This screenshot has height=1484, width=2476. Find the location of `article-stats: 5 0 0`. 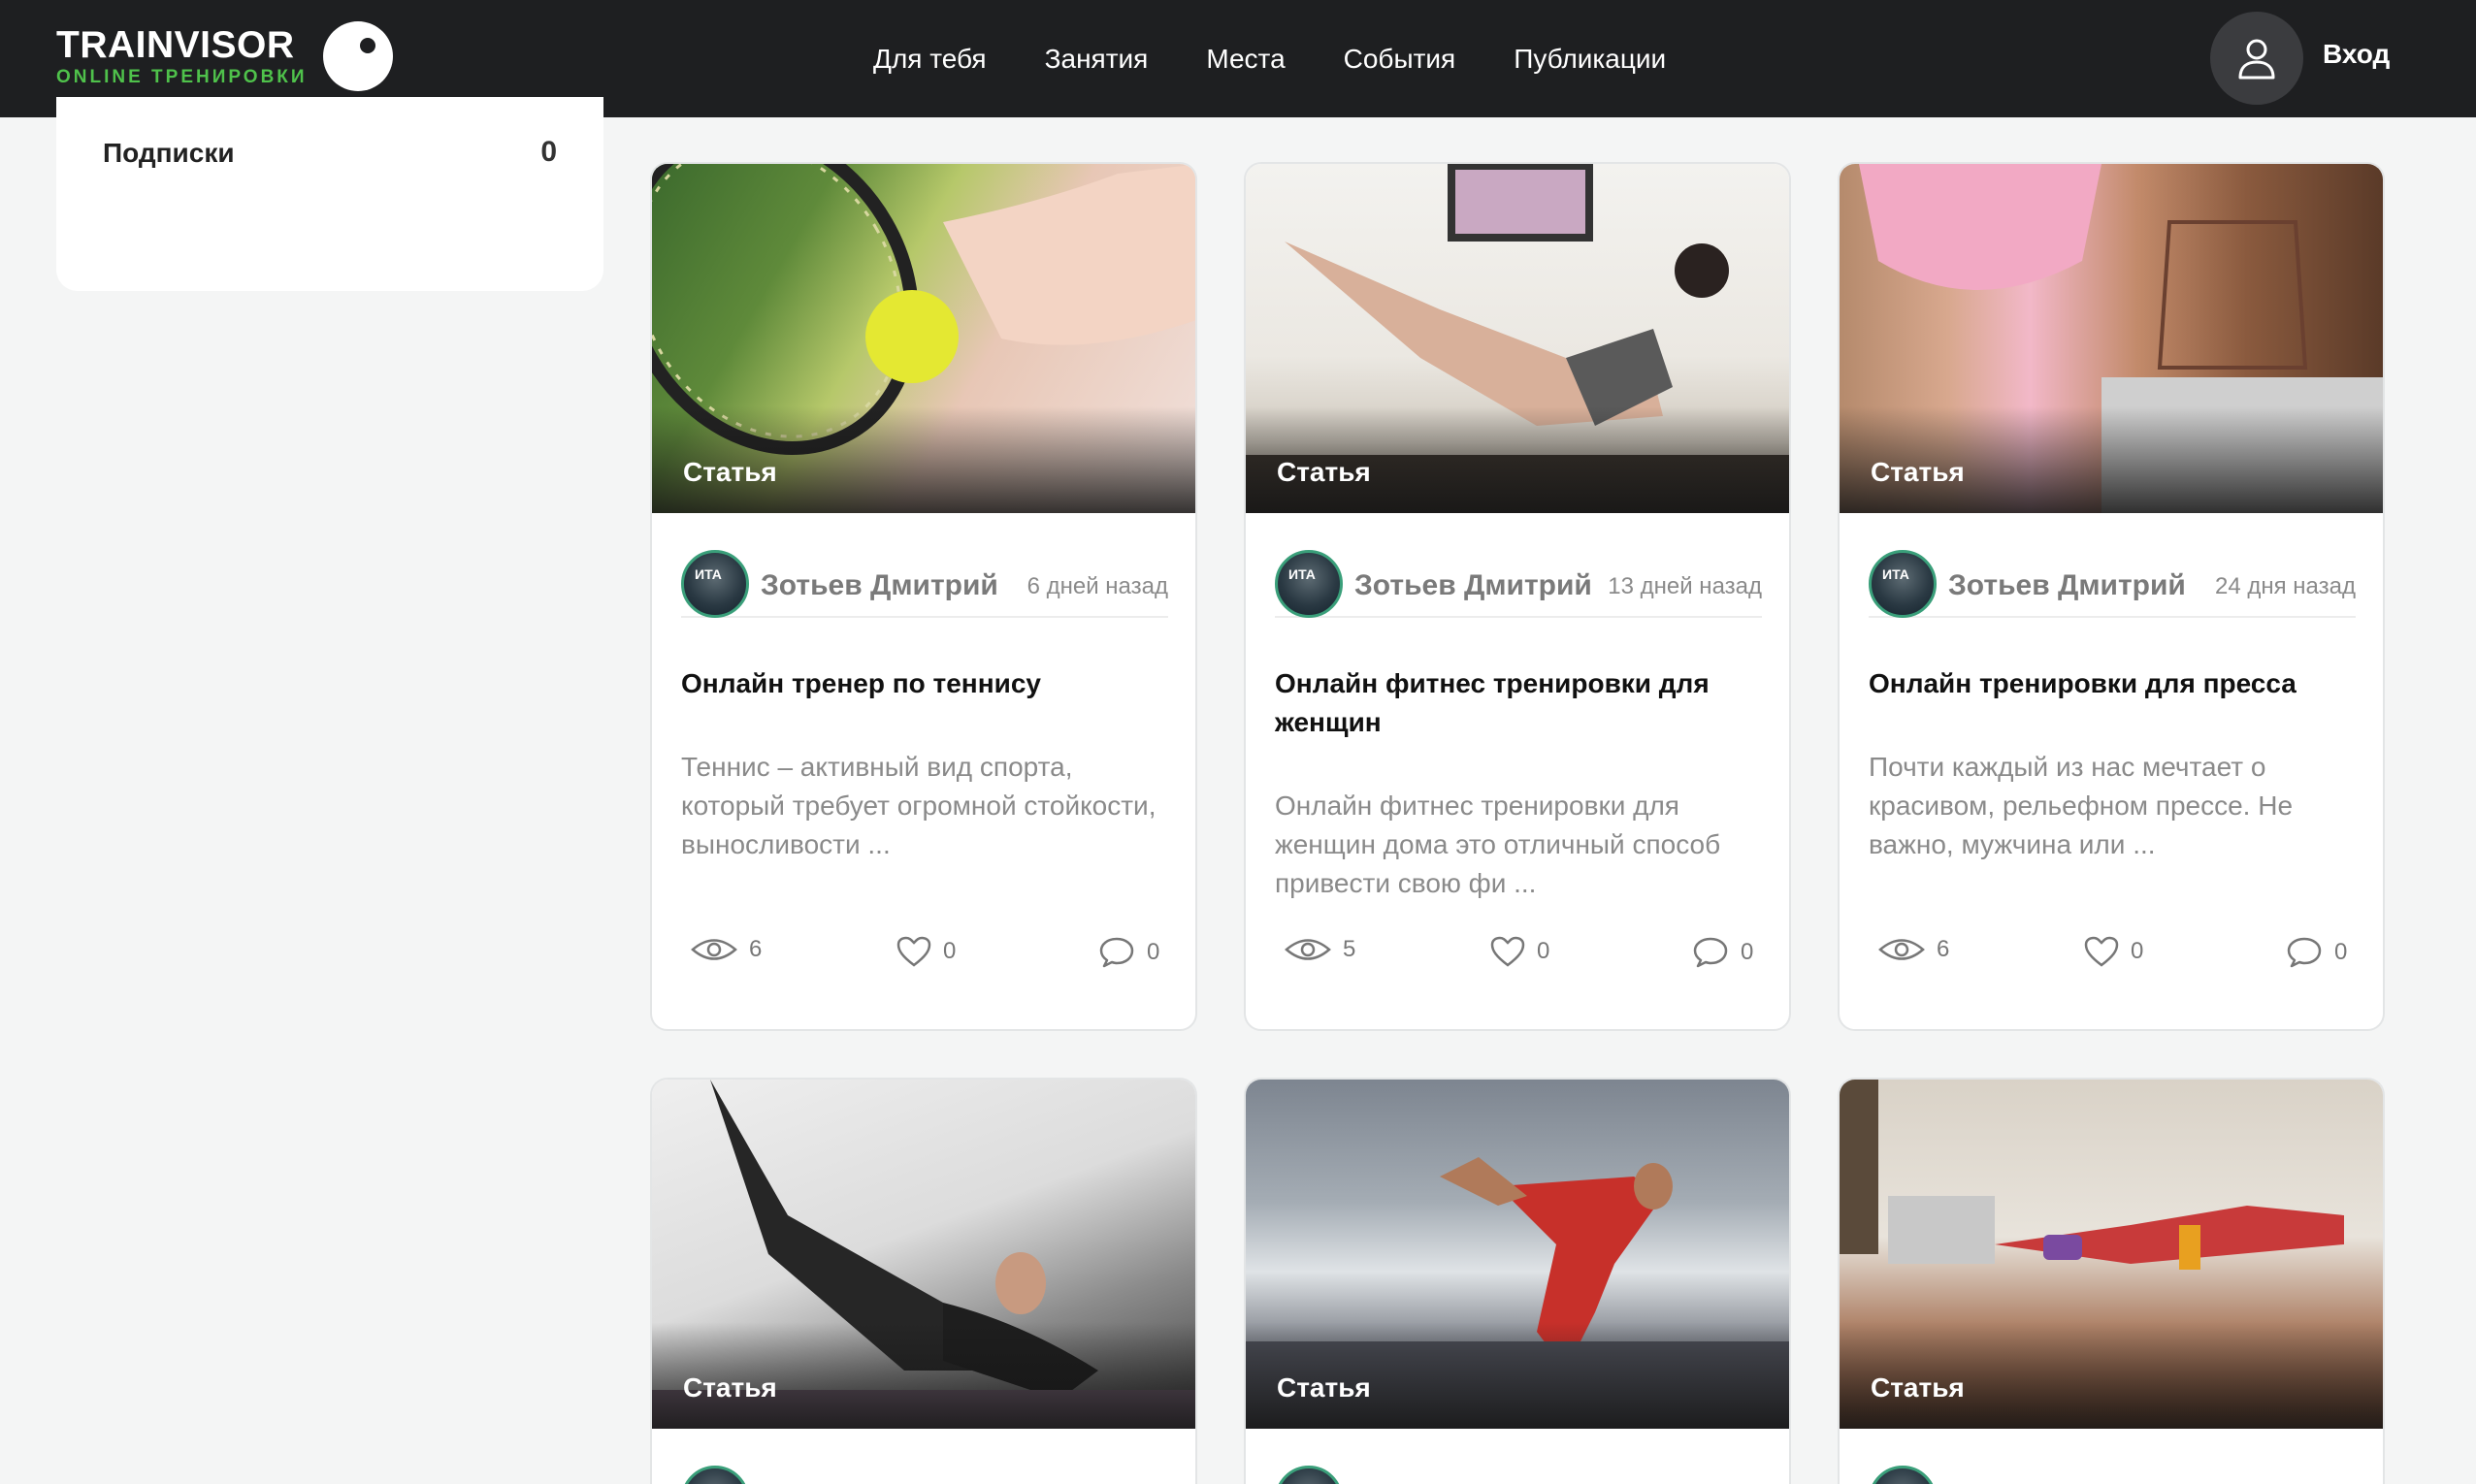

article-stats: 5 0 0 is located at coordinates (1523, 956).